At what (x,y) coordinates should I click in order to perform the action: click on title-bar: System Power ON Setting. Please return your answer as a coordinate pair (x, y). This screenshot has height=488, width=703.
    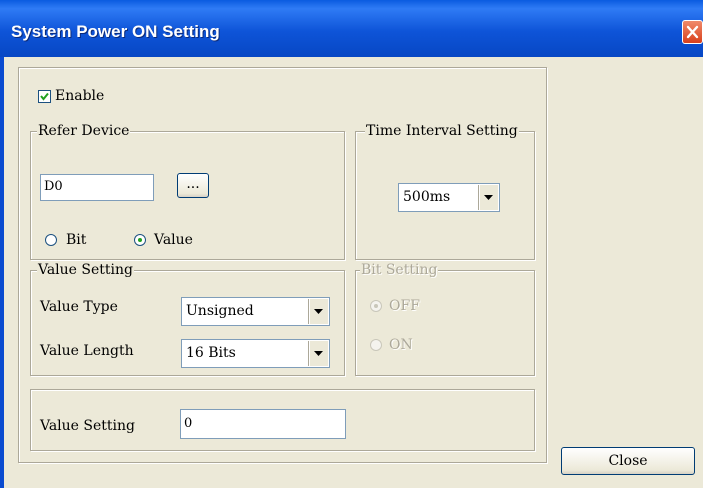
    Looking at the image, I should click on (351, 28).